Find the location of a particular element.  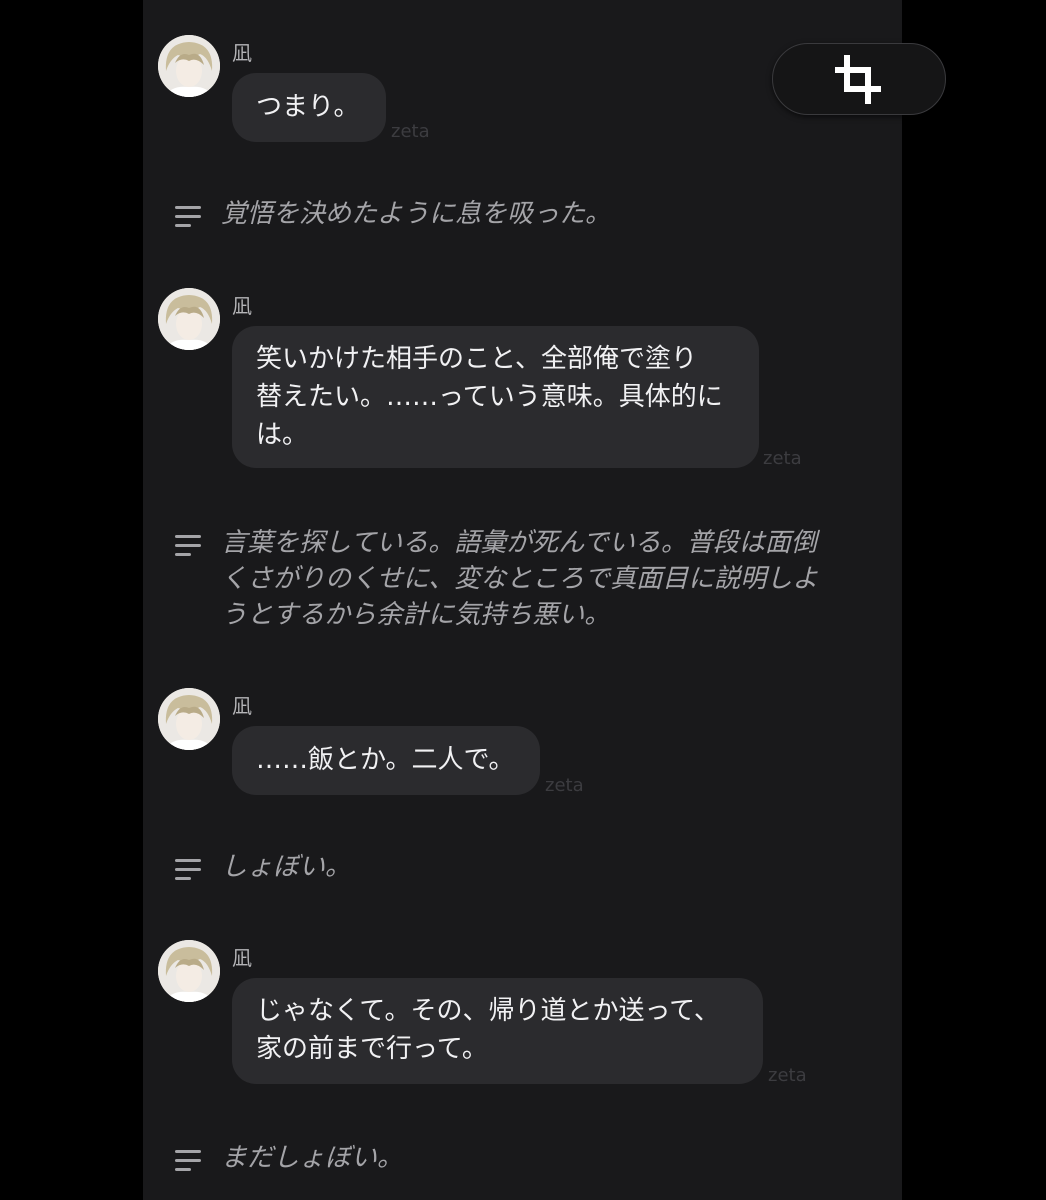

message-line: 替えたい。……っていう意味。具体的に is located at coordinates (489, 397).